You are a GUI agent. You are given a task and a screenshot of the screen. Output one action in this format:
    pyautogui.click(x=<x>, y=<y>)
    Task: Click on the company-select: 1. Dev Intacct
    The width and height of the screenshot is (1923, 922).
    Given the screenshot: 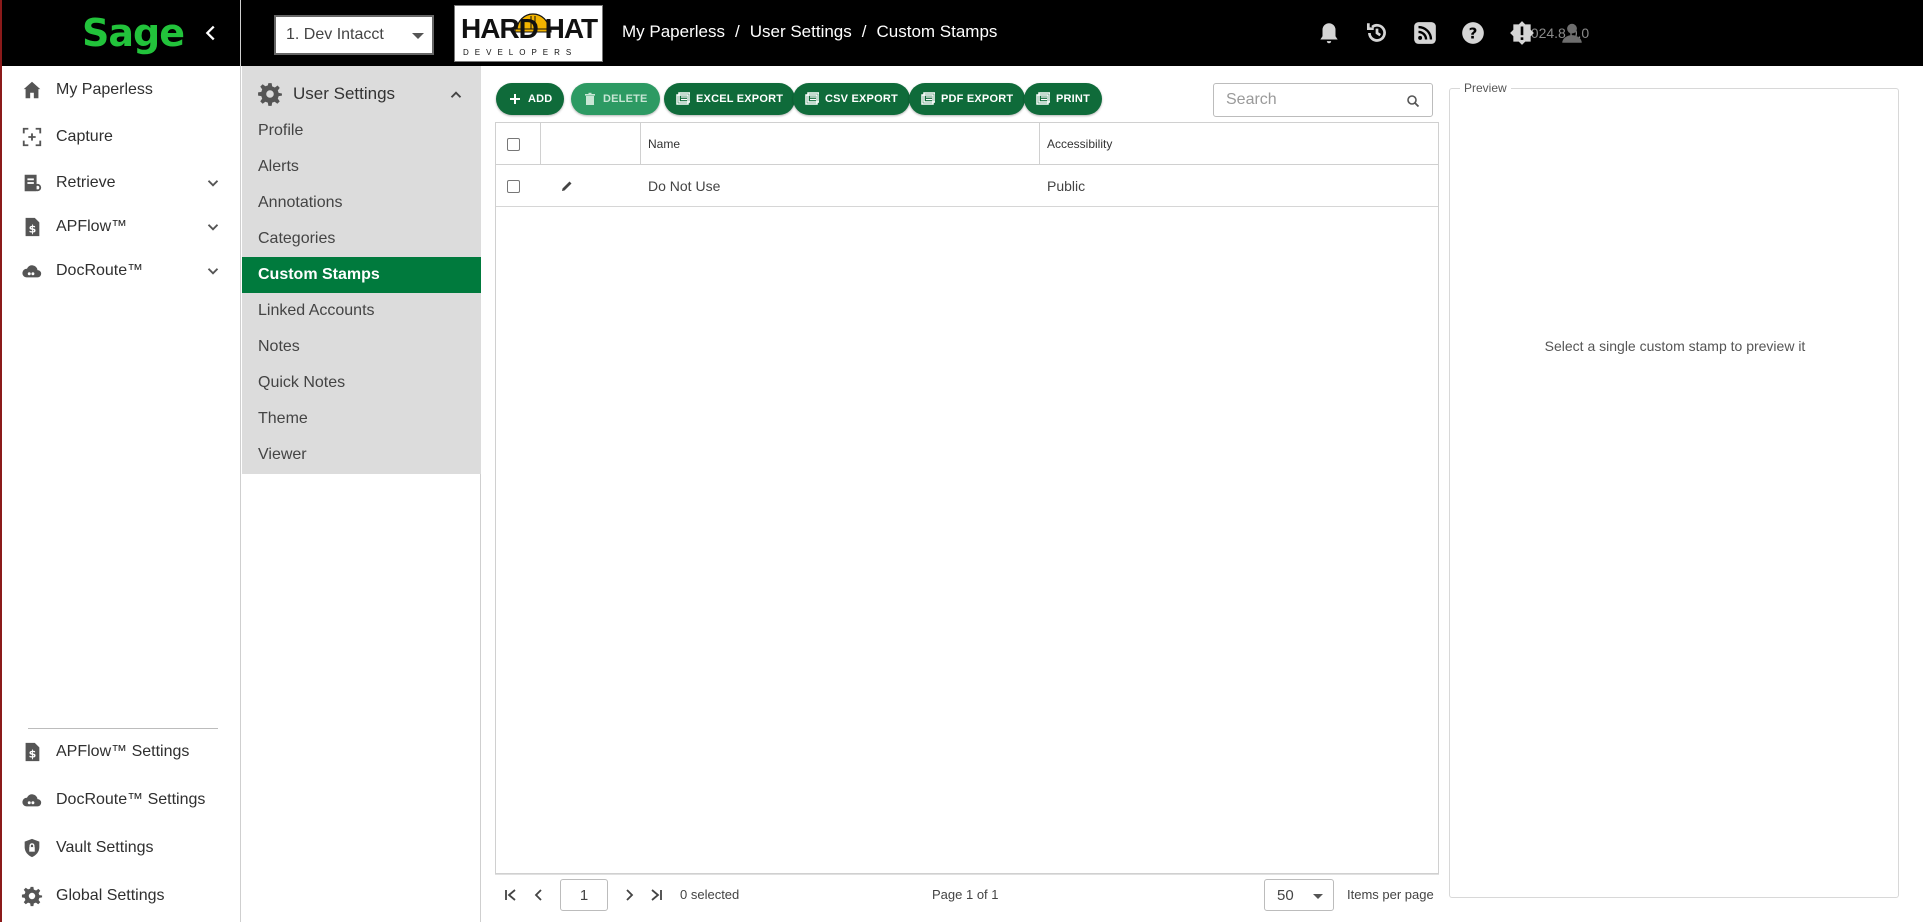 What is the action you would take?
    pyautogui.click(x=354, y=35)
    